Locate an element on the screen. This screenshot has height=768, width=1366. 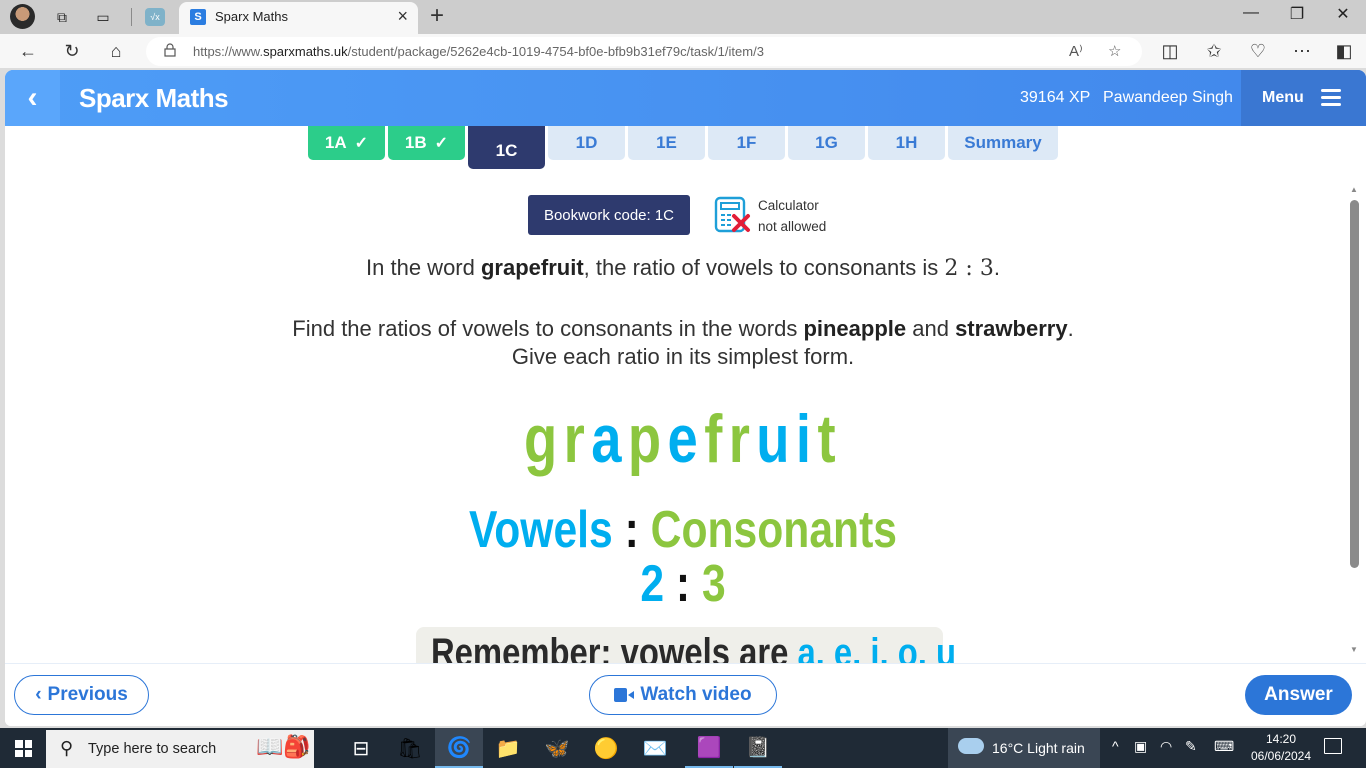
scrollbar: ▲ ▼ is located at coordinates (1355, 423).